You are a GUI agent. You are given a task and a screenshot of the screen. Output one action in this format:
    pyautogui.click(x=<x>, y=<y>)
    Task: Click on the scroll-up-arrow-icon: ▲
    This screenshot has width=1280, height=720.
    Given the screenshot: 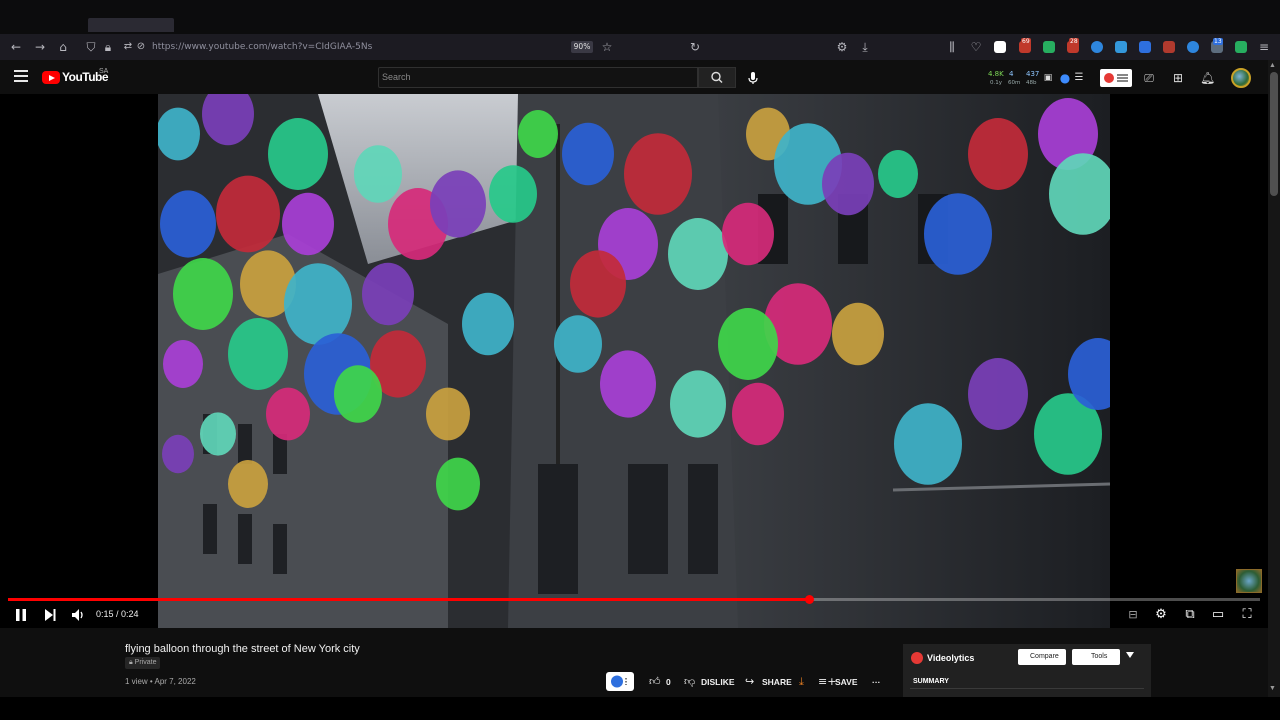 What is the action you would take?
    pyautogui.click(x=1272, y=65)
    